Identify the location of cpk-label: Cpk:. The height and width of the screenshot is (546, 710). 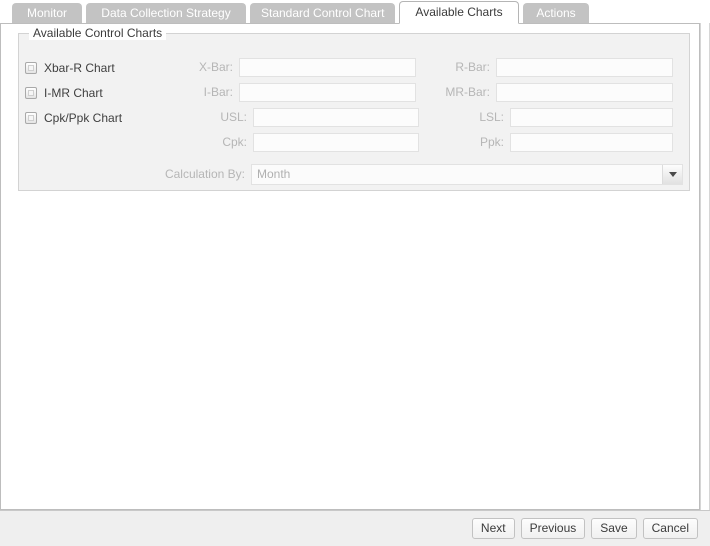
(234, 142).